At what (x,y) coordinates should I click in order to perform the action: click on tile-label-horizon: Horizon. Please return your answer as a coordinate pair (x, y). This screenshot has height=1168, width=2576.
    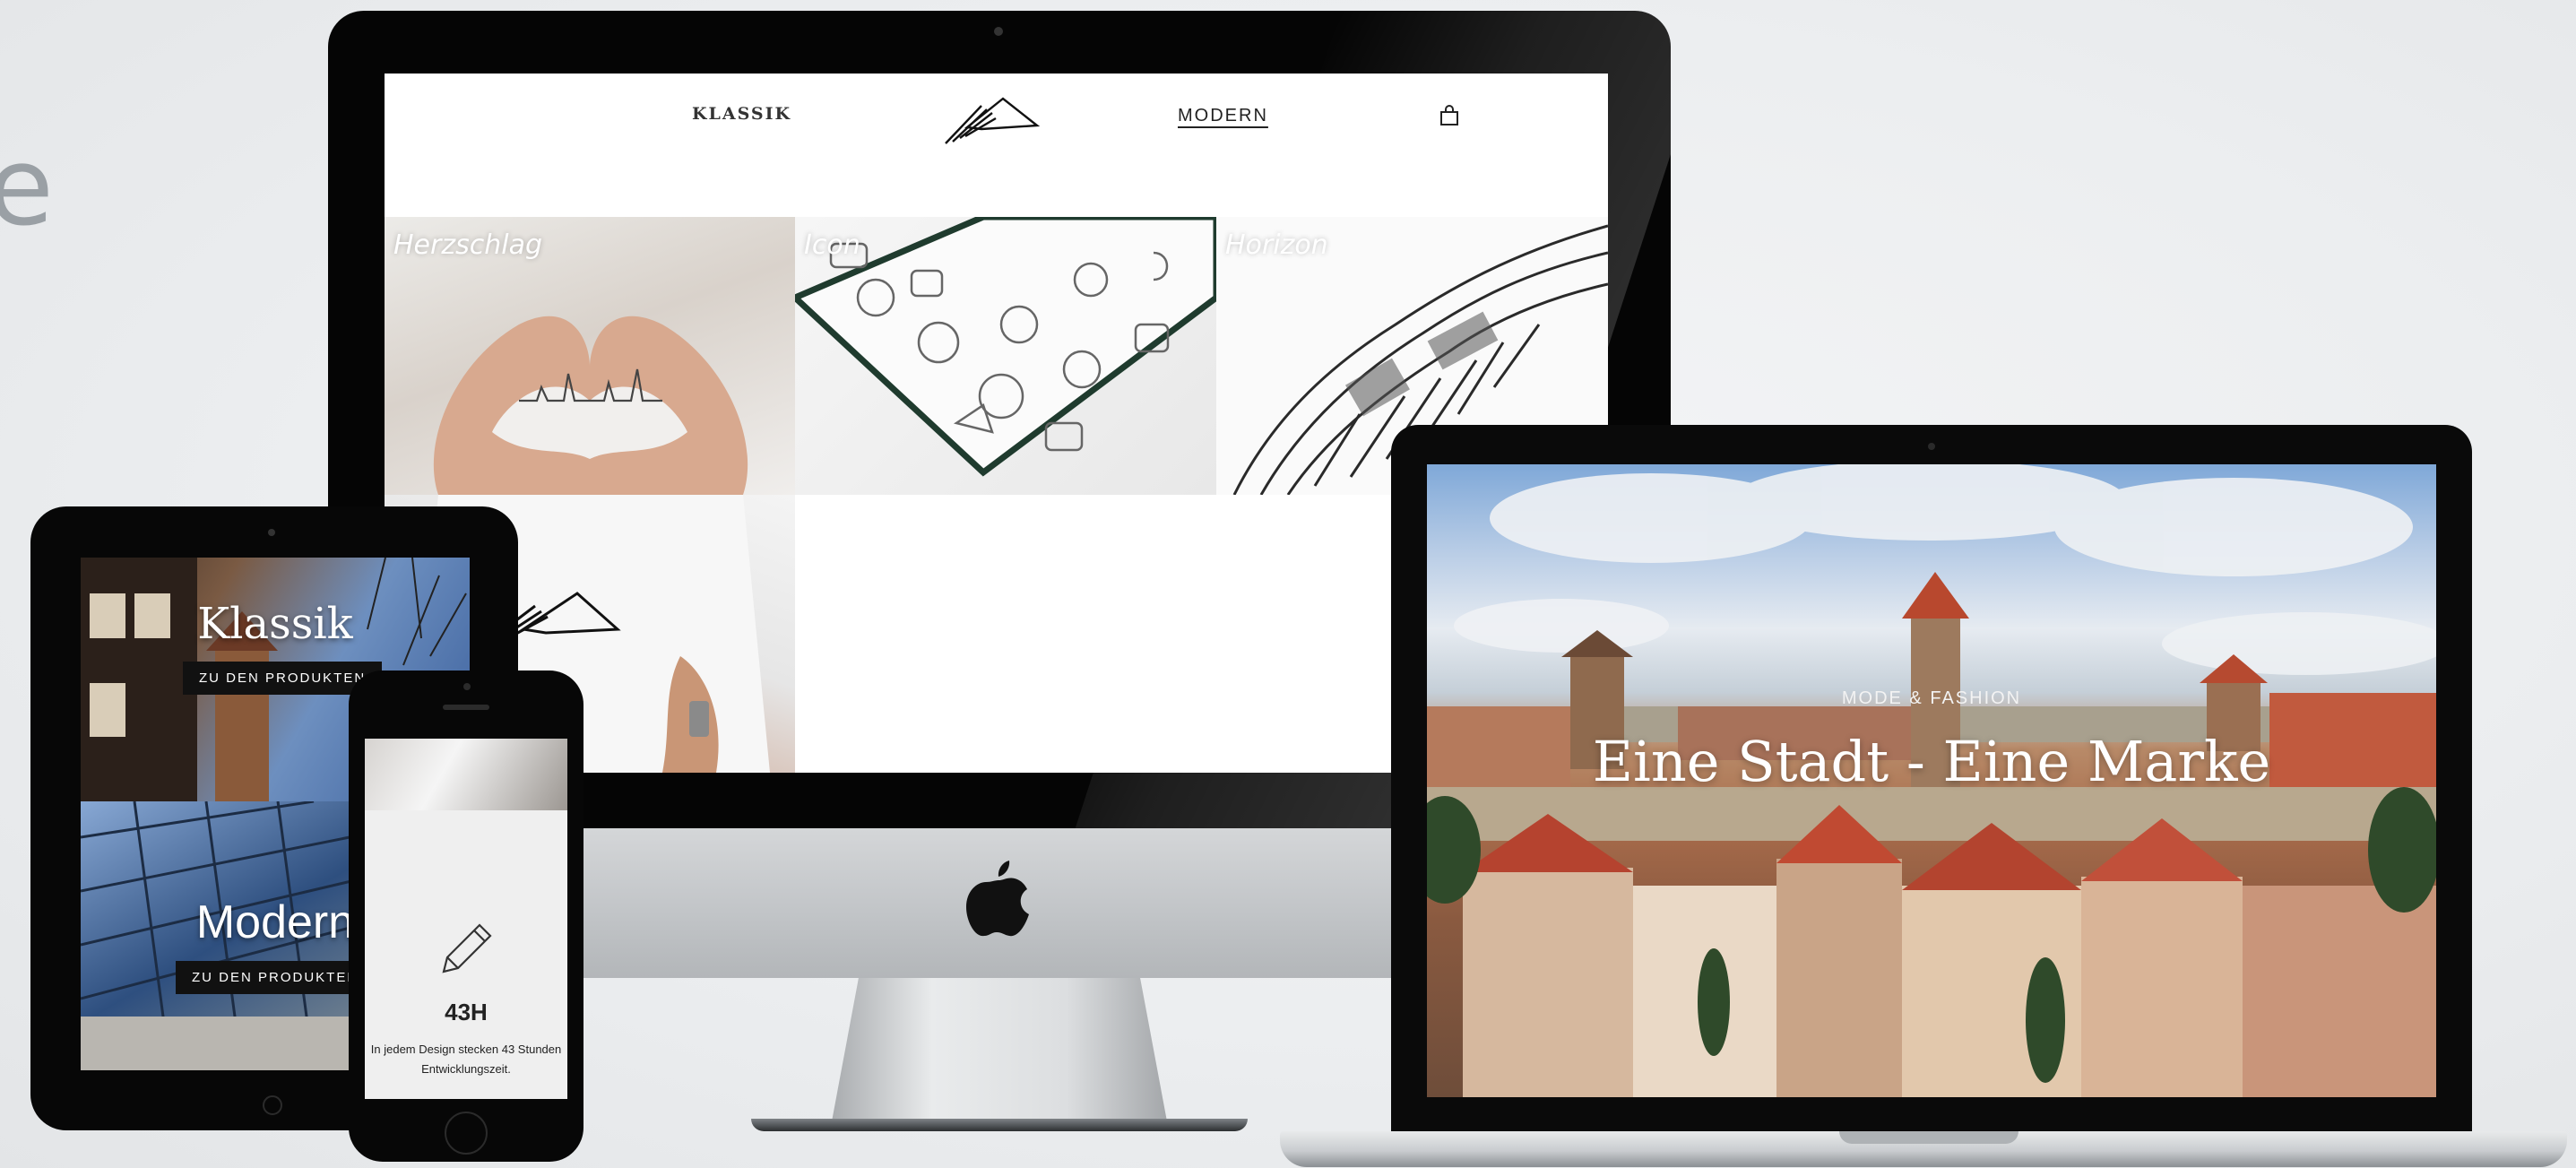
    Looking at the image, I should click on (1276, 245).